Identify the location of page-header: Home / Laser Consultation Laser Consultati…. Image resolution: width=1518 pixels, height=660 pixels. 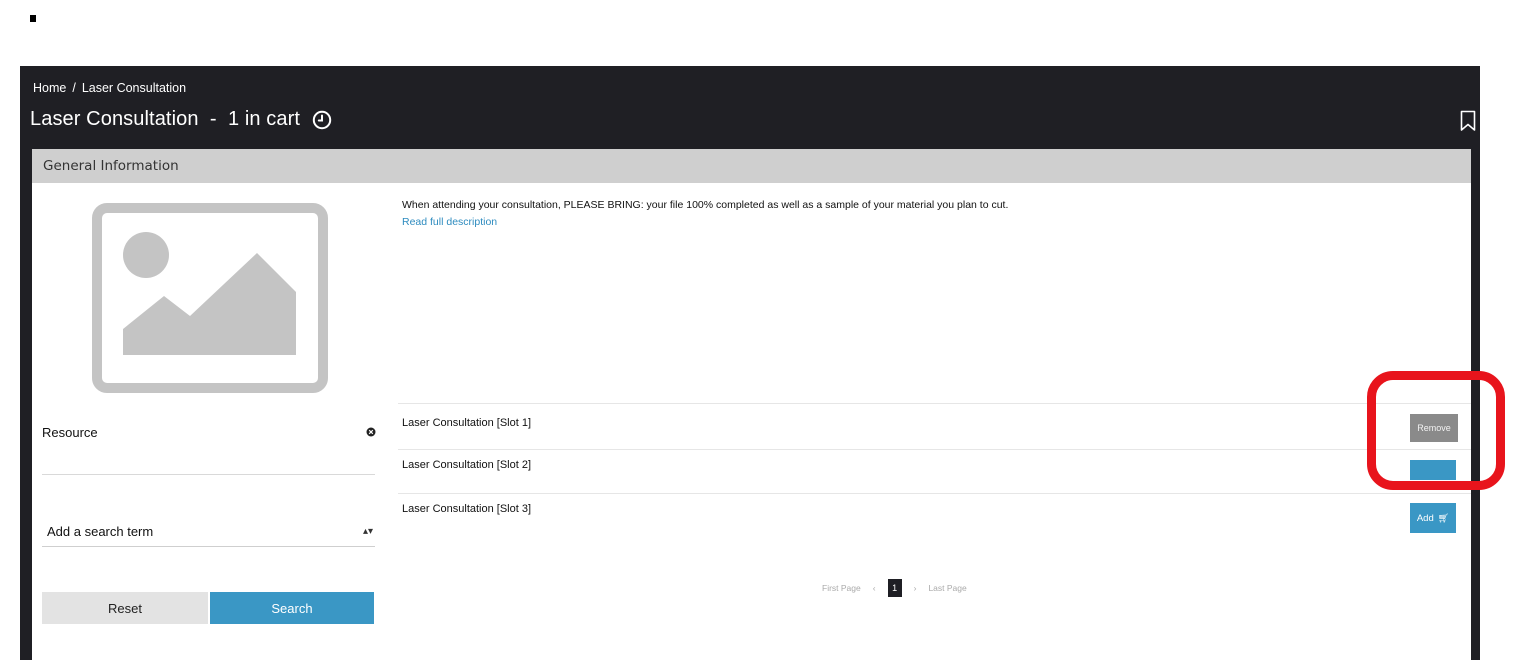
(750, 107).